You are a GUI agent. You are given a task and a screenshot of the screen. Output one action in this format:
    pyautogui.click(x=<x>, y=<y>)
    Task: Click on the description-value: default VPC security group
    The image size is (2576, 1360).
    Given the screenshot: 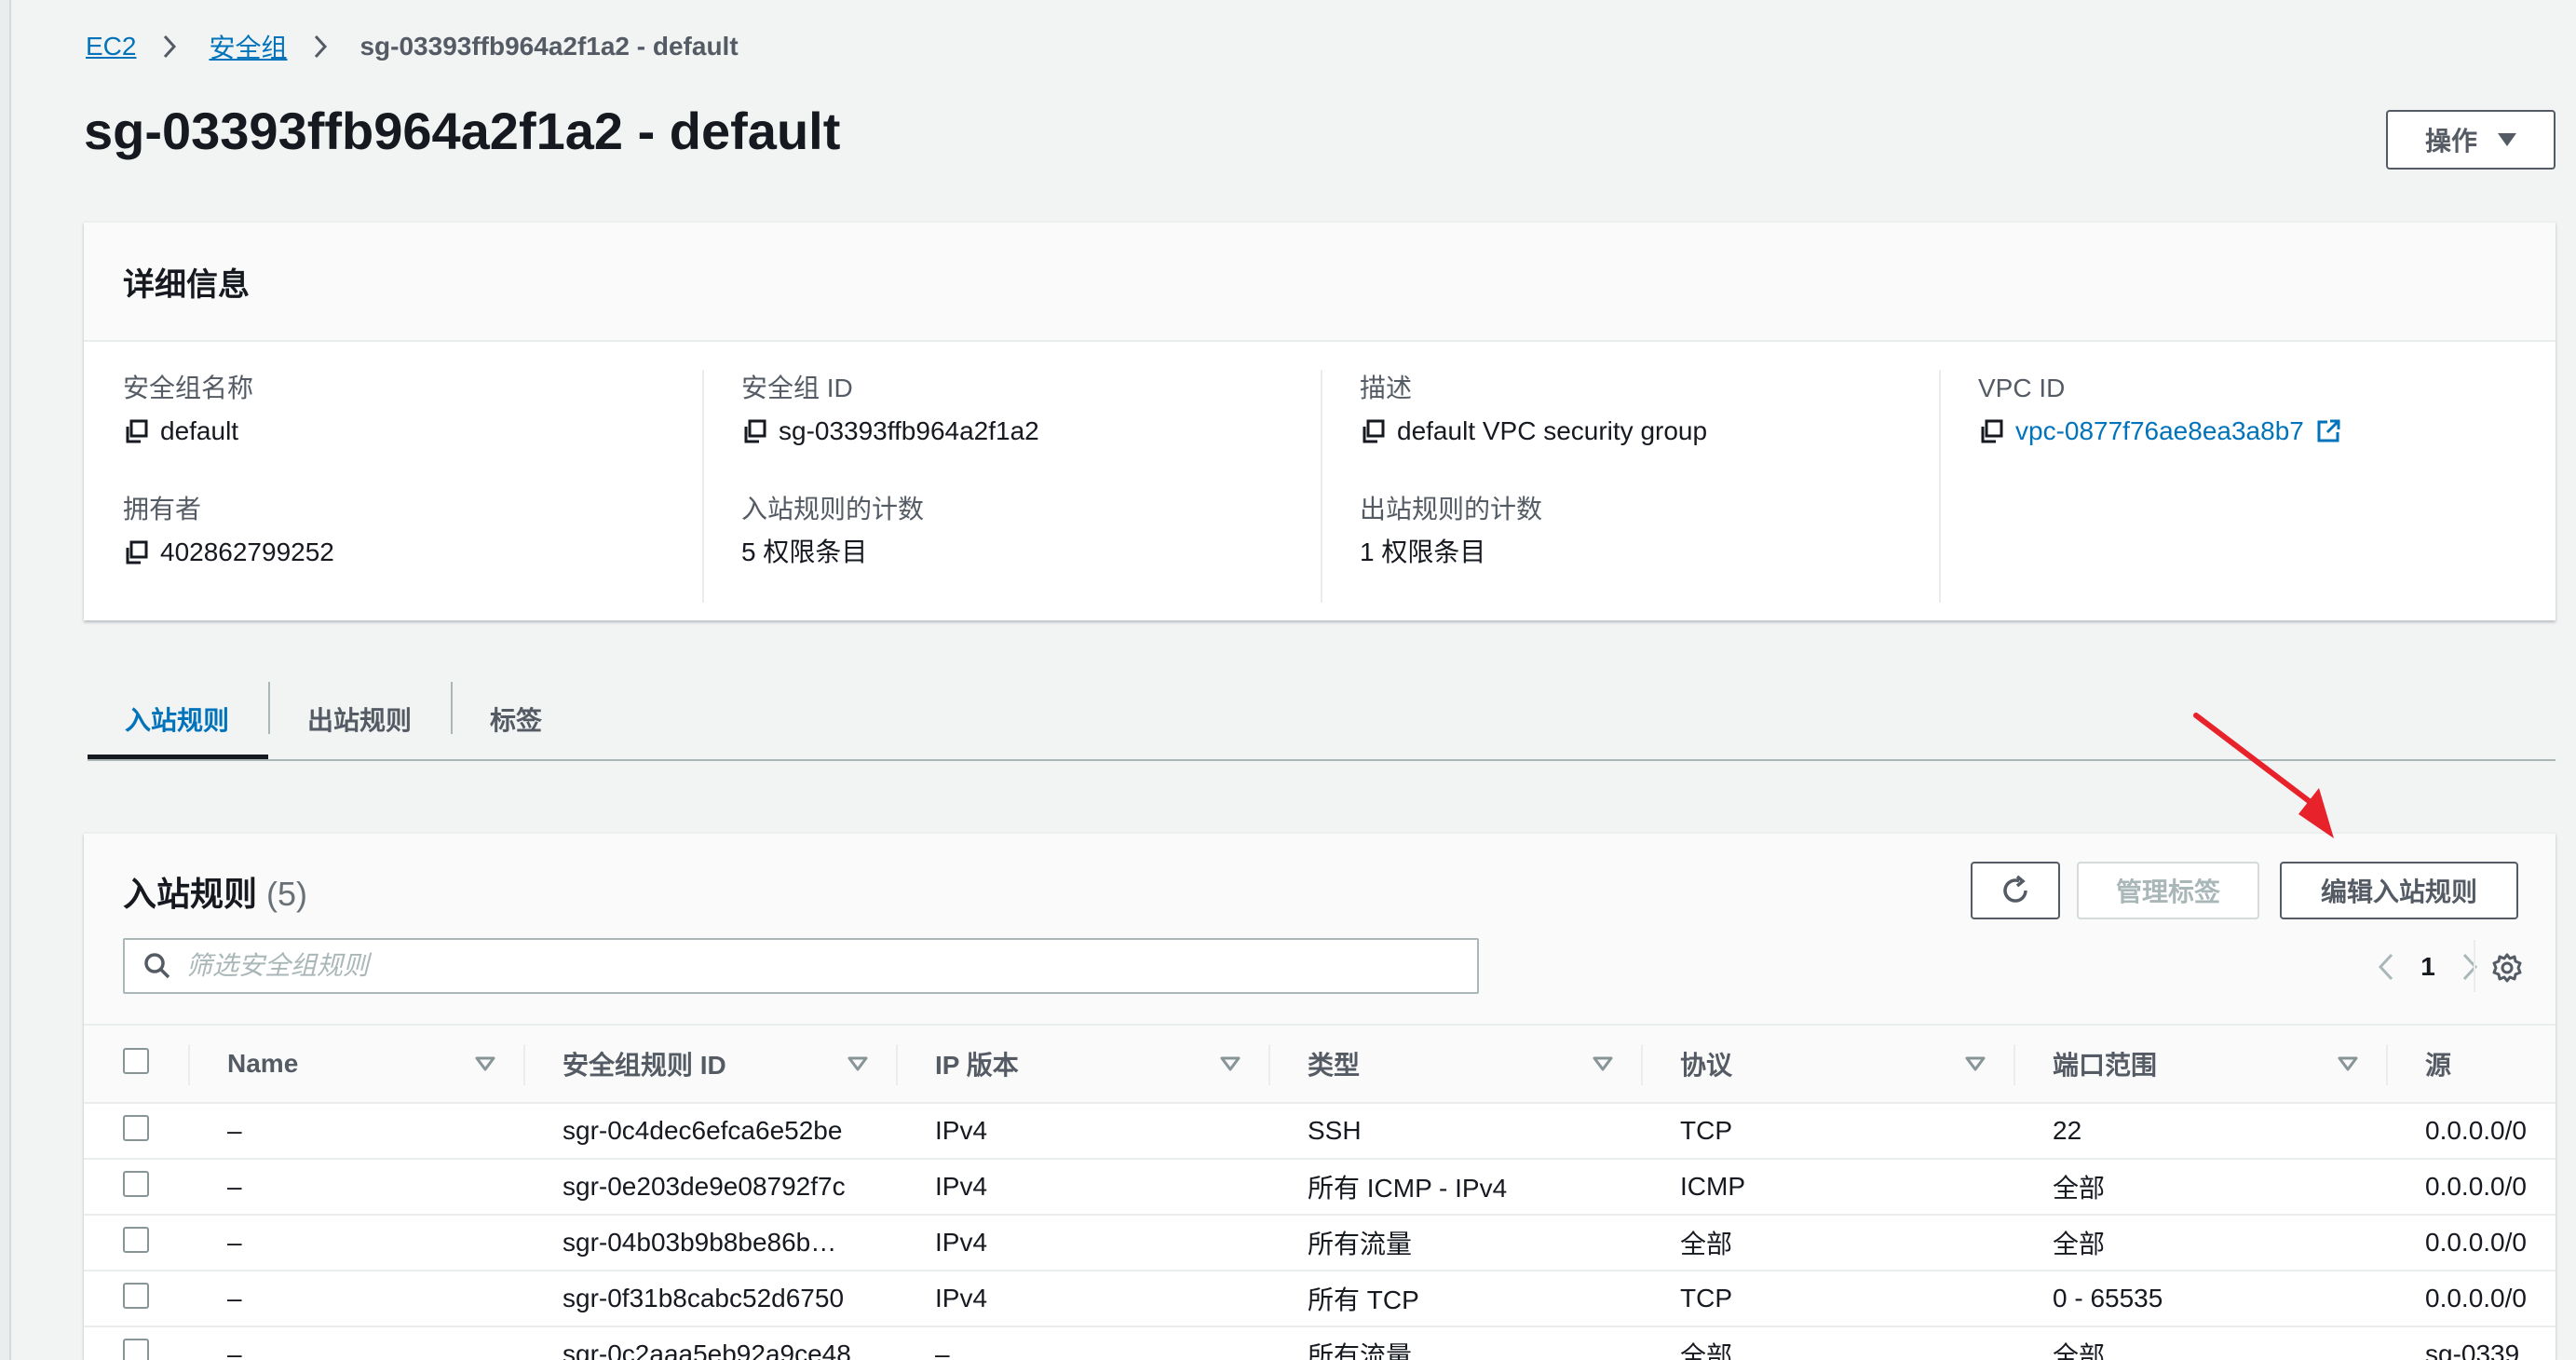 What is the action you would take?
    pyautogui.click(x=1552, y=430)
    